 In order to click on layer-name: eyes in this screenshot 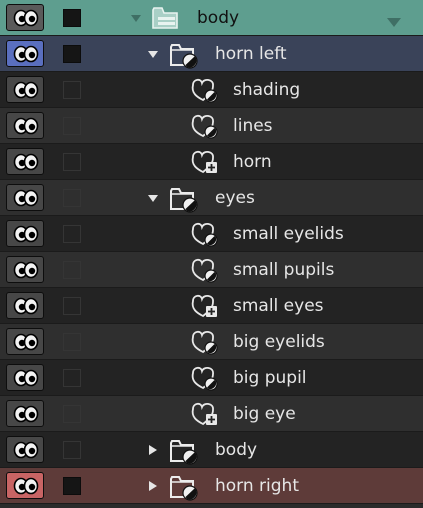, I will do `click(235, 198)`.